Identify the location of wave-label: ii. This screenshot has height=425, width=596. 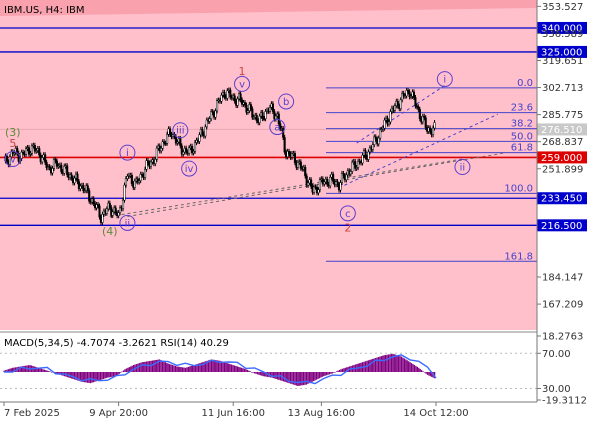
(463, 167).